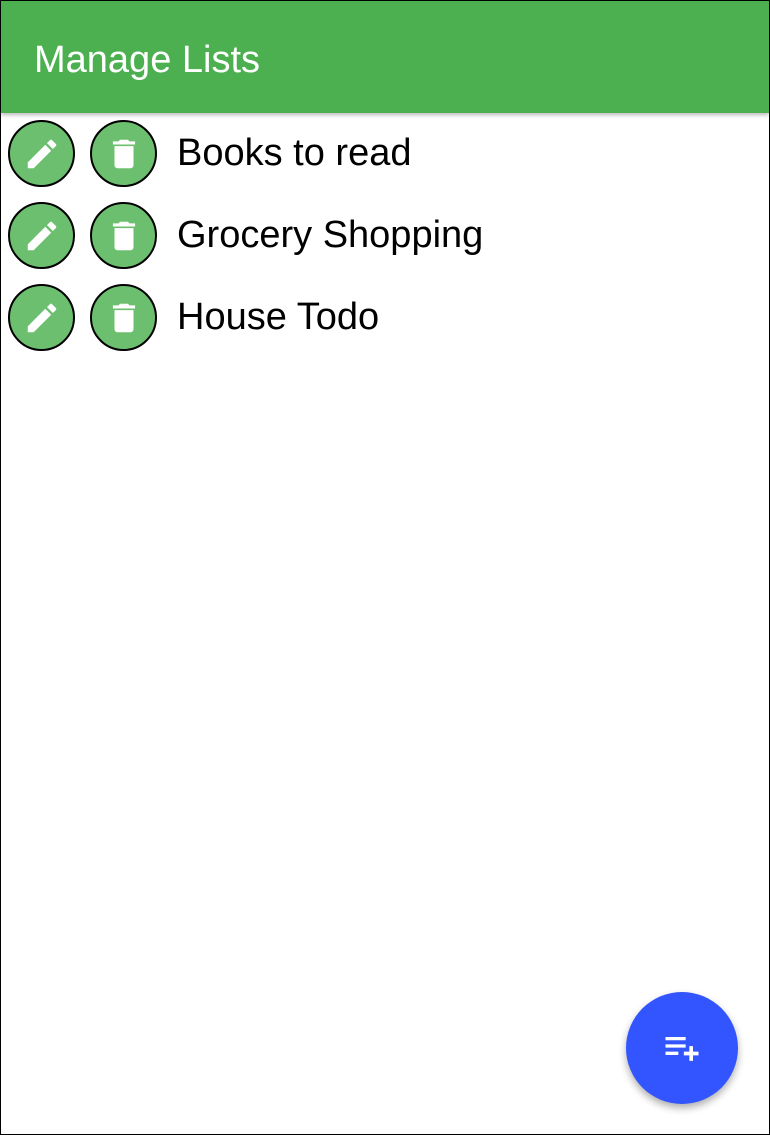  Describe the element at coordinates (330, 235) in the screenshot. I see `list-name: Grocery Shopping` at that location.